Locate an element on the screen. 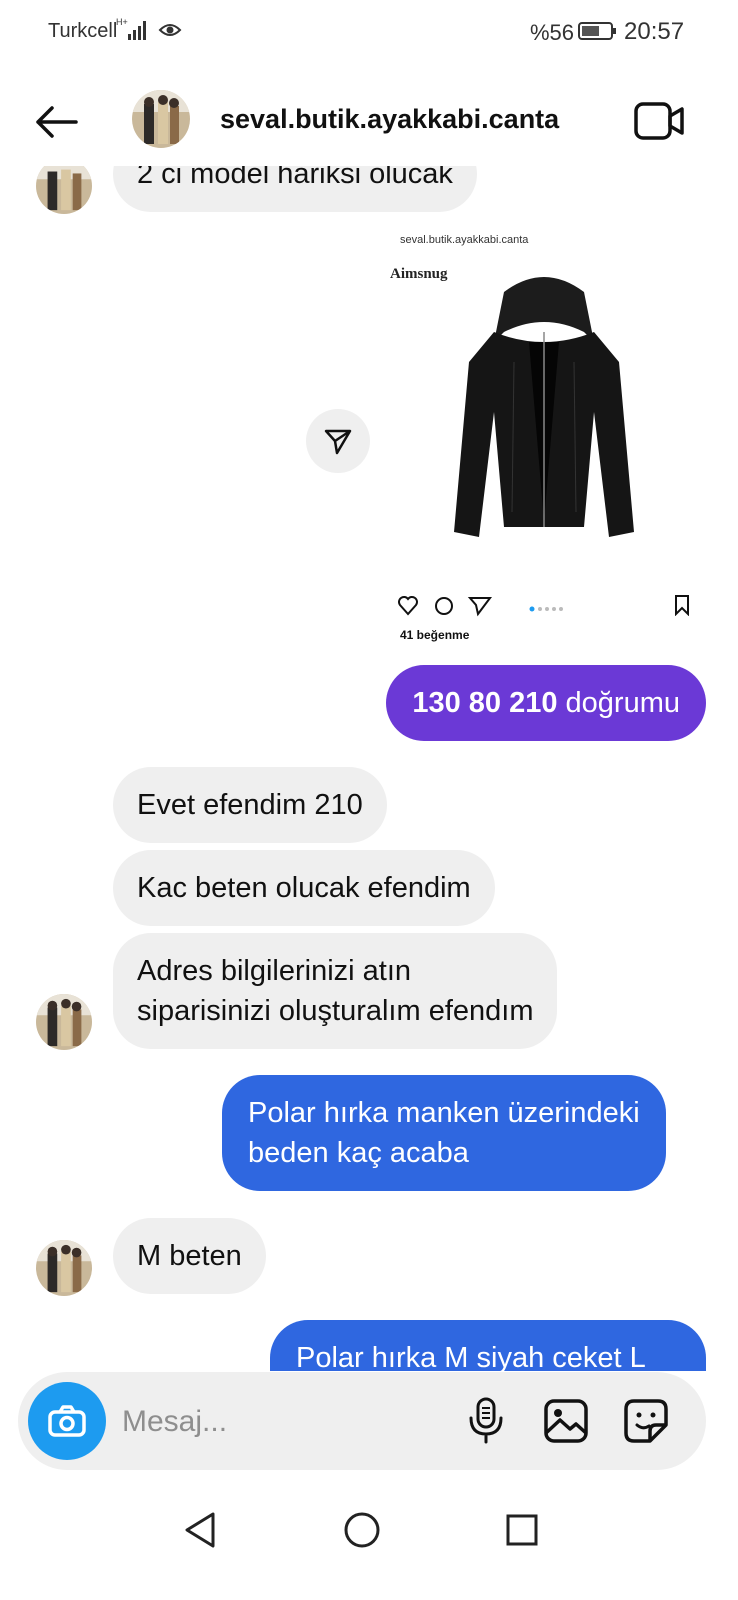 The height and width of the screenshot is (1600, 738). chat-username: seval.butik.ayakkabi.canta is located at coordinates (389, 119).